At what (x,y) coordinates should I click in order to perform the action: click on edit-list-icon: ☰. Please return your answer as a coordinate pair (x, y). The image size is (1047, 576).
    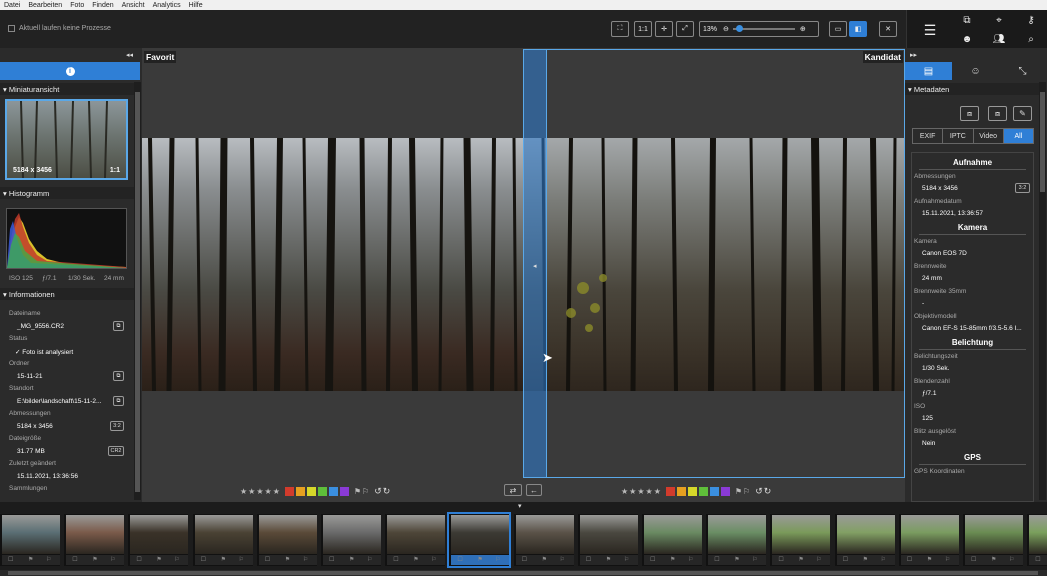
    Looking at the image, I should click on (930, 30).